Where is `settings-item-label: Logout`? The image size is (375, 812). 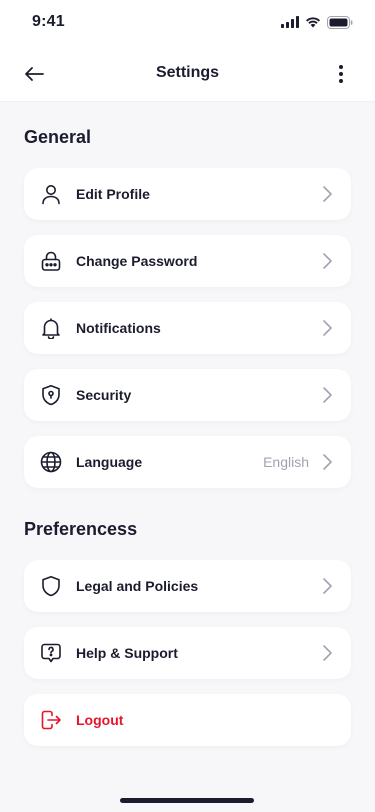 settings-item-label: Logout is located at coordinates (100, 720).